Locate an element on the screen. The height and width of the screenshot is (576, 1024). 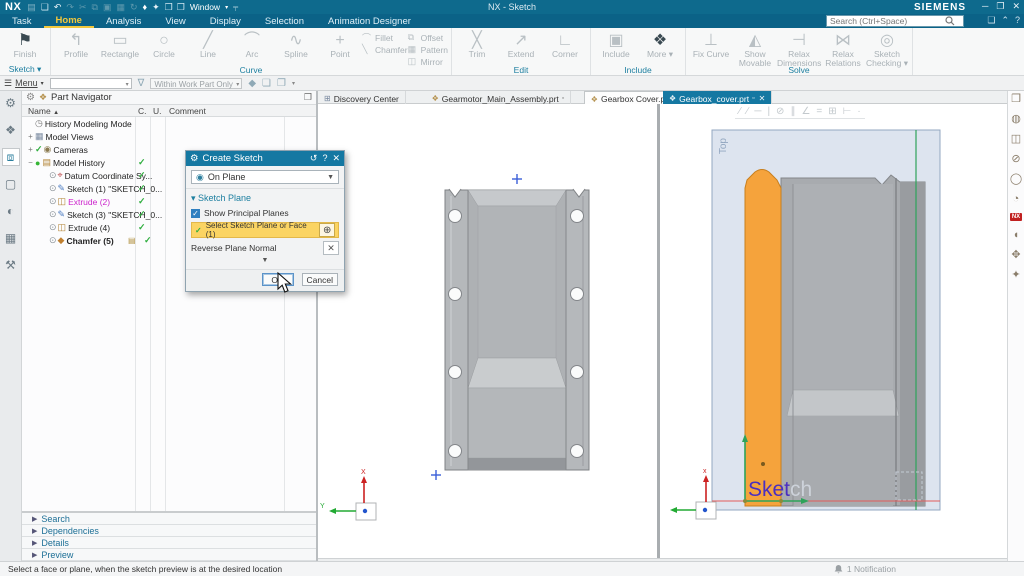
fit-view-icon: ◫ is located at coordinates (1016, 139).